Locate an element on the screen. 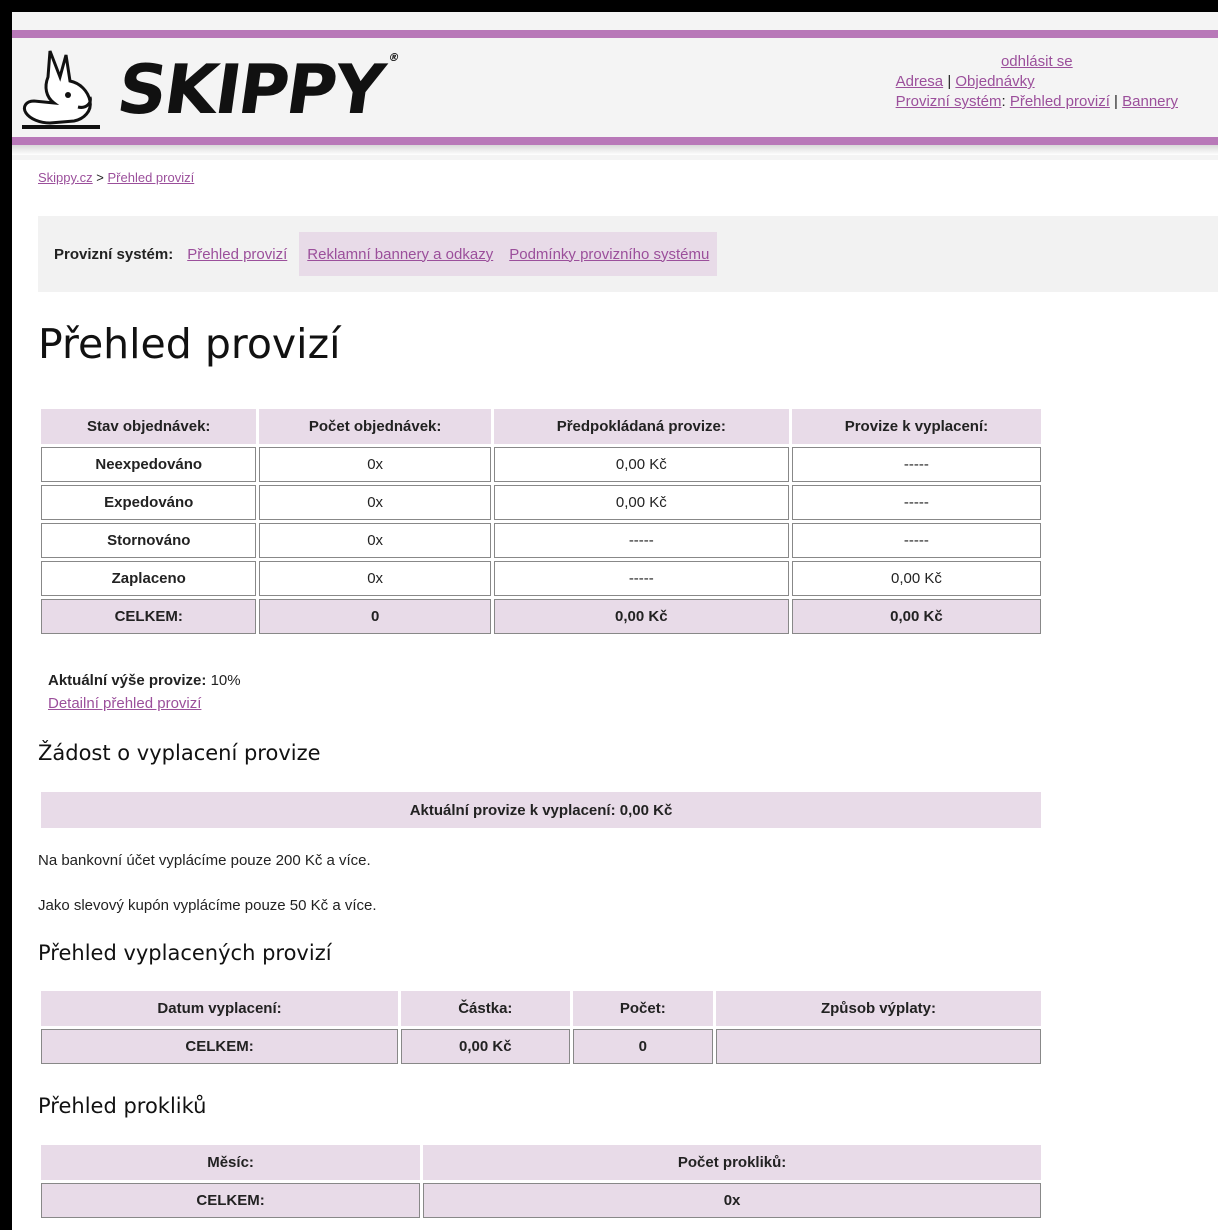 The image size is (1218, 1230). clicks-heading: Přehled prokliků is located at coordinates (122, 1106).